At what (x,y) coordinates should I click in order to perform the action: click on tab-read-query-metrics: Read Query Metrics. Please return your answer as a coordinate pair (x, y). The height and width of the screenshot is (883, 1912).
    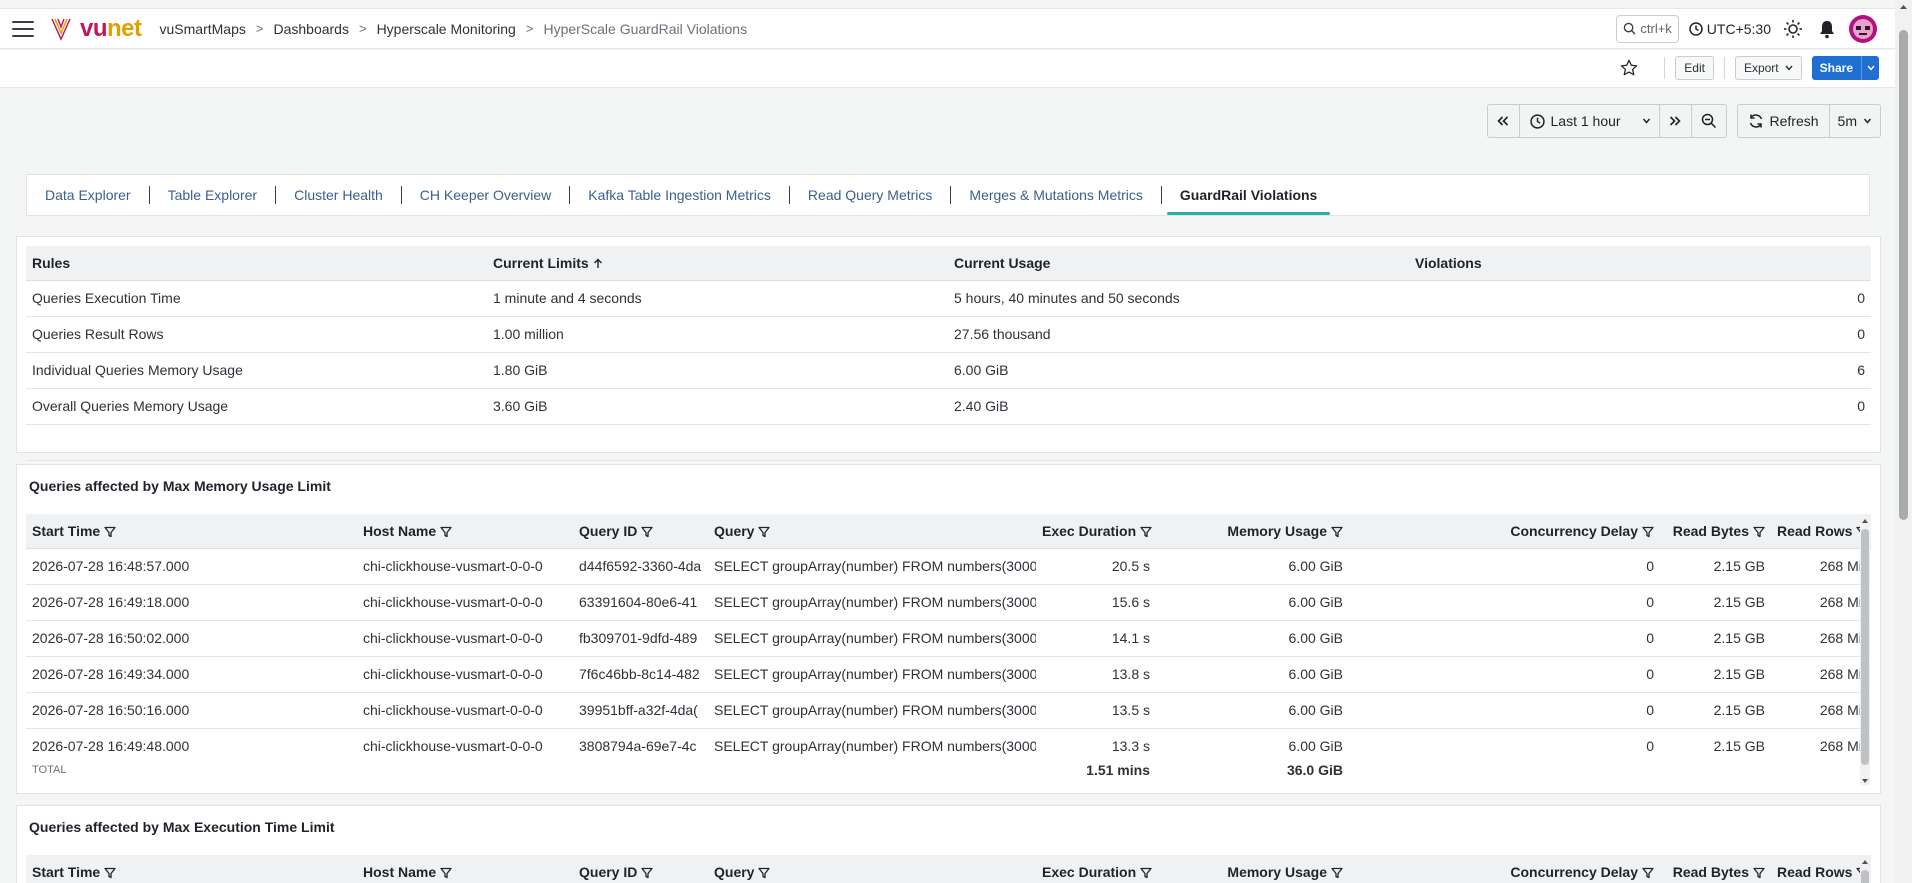
    Looking at the image, I should click on (870, 195).